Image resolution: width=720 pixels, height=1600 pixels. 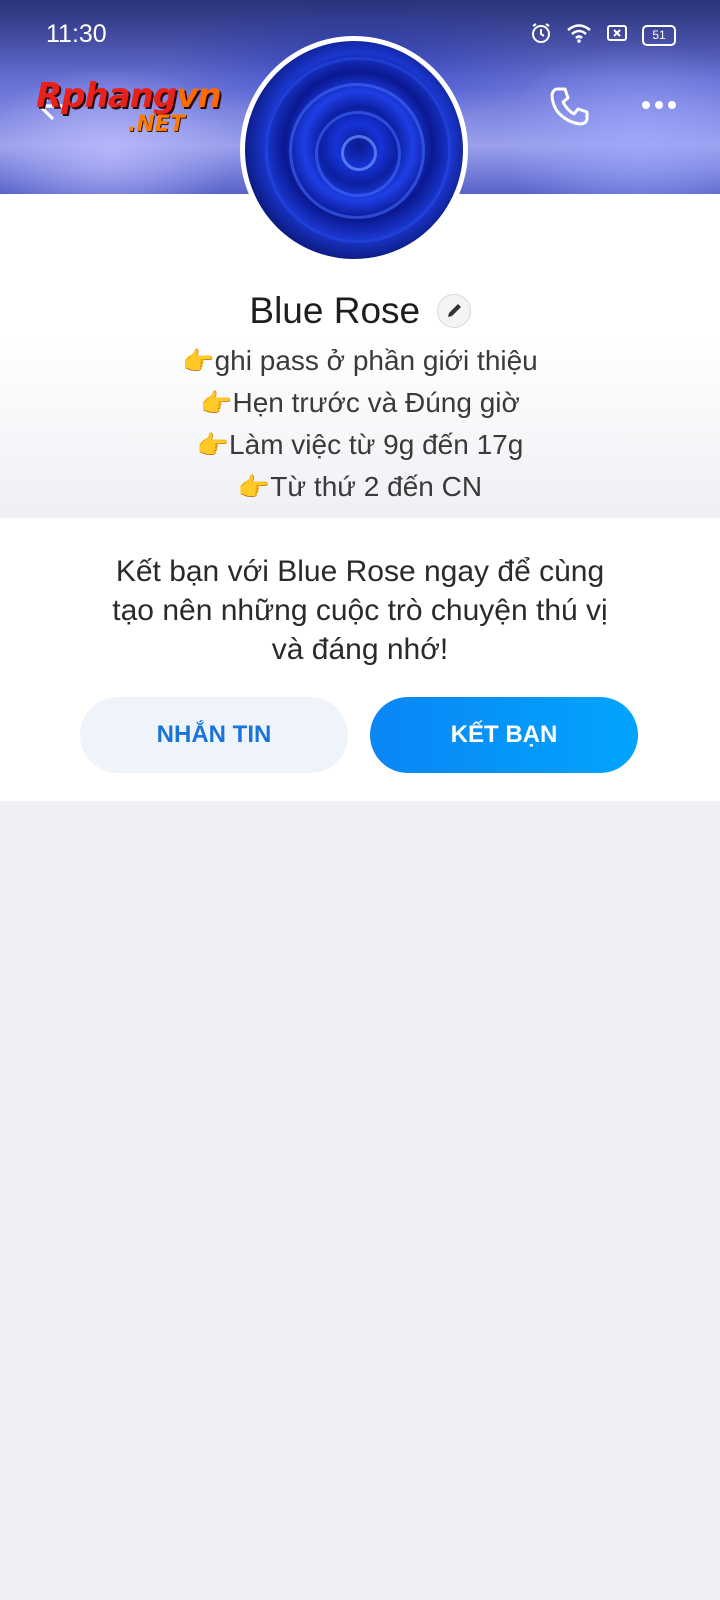 What do you see at coordinates (579, 35) in the screenshot?
I see `wifi-icon` at bounding box center [579, 35].